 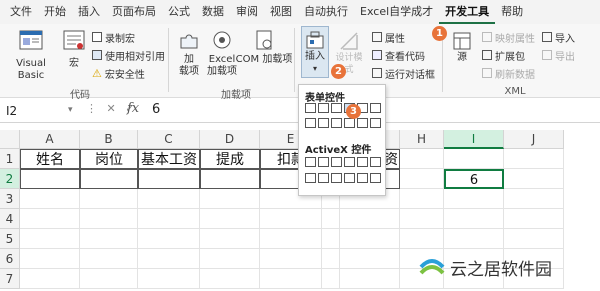 I want to click on cell-B3, so click(x=109, y=199).